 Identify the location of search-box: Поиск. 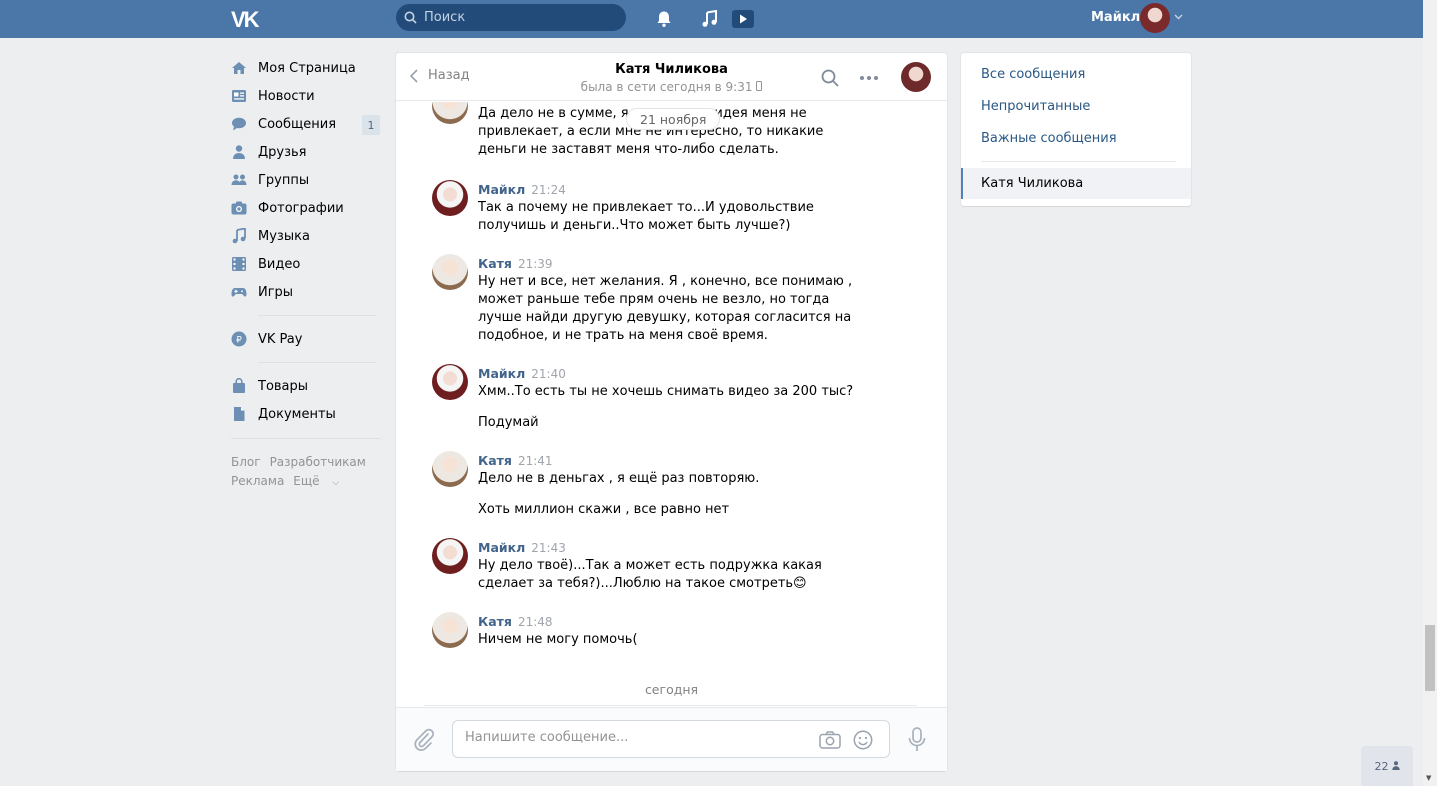
(511, 17).